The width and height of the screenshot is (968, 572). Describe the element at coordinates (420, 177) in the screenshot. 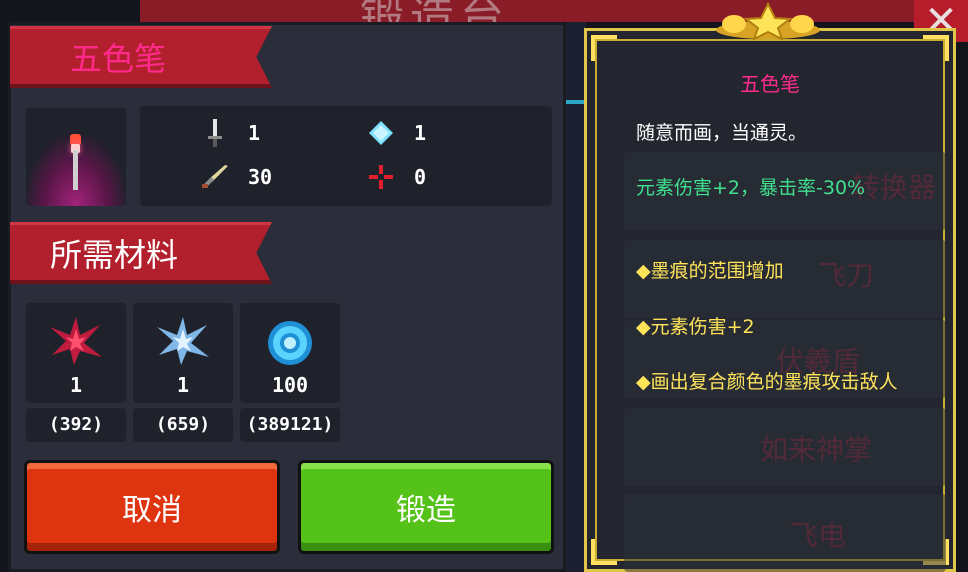

I see `stat-accuracy-value: 0` at that location.